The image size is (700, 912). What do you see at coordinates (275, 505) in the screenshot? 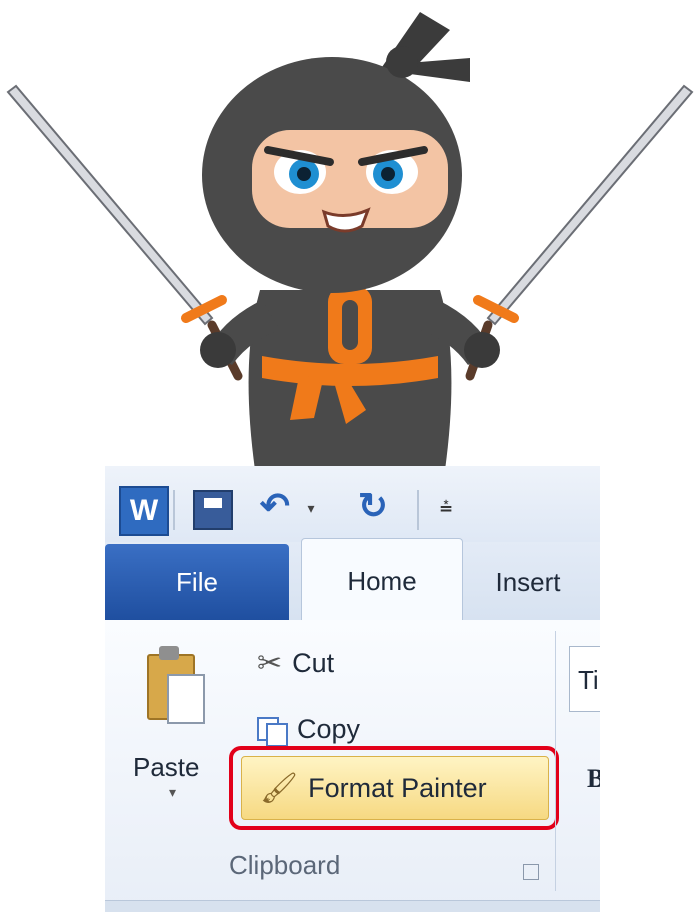
I see `undo-icon: ↶` at bounding box center [275, 505].